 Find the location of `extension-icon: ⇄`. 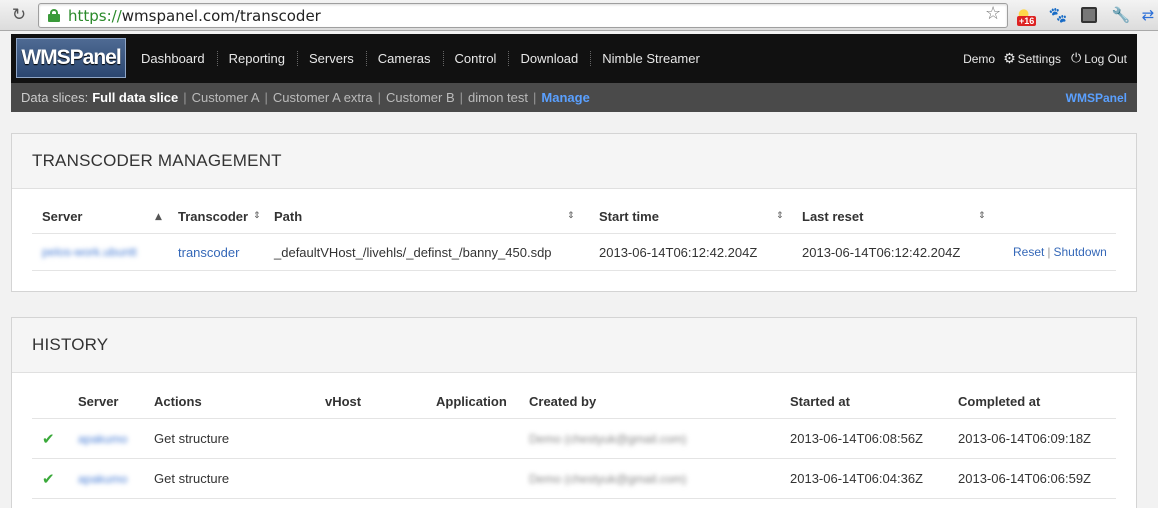

extension-icon: ⇄ is located at coordinates (1147, 15).